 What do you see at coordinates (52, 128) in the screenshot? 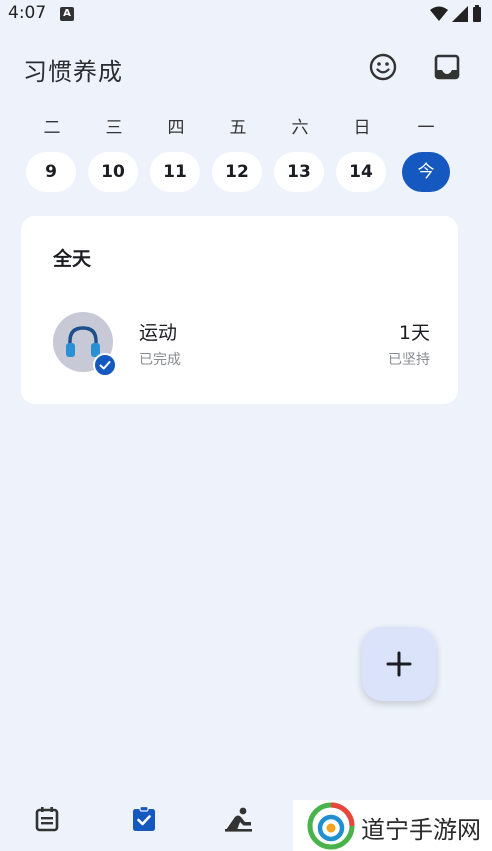
I see `day-name: 二` at bounding box center [52, 128].